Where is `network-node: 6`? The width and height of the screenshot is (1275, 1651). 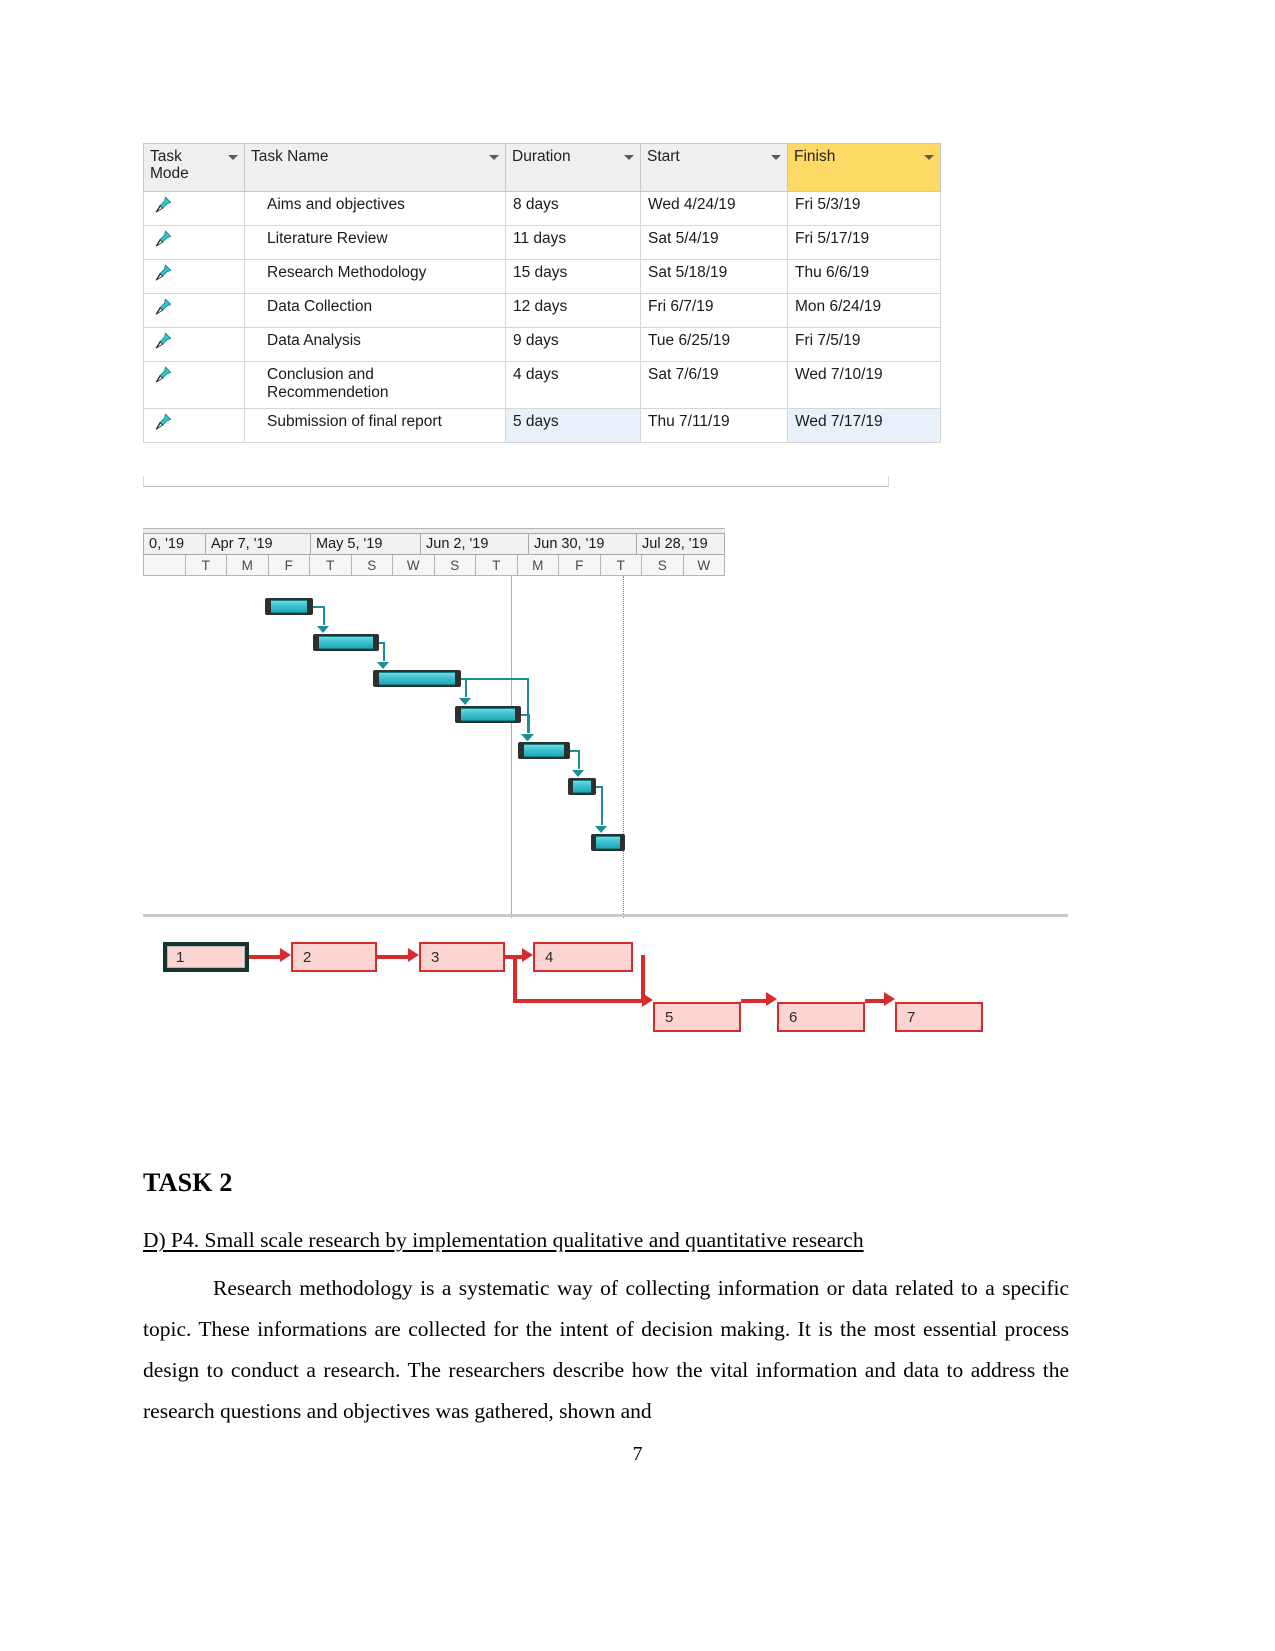 network-node: 6 is located at coordinates (821, 1017).